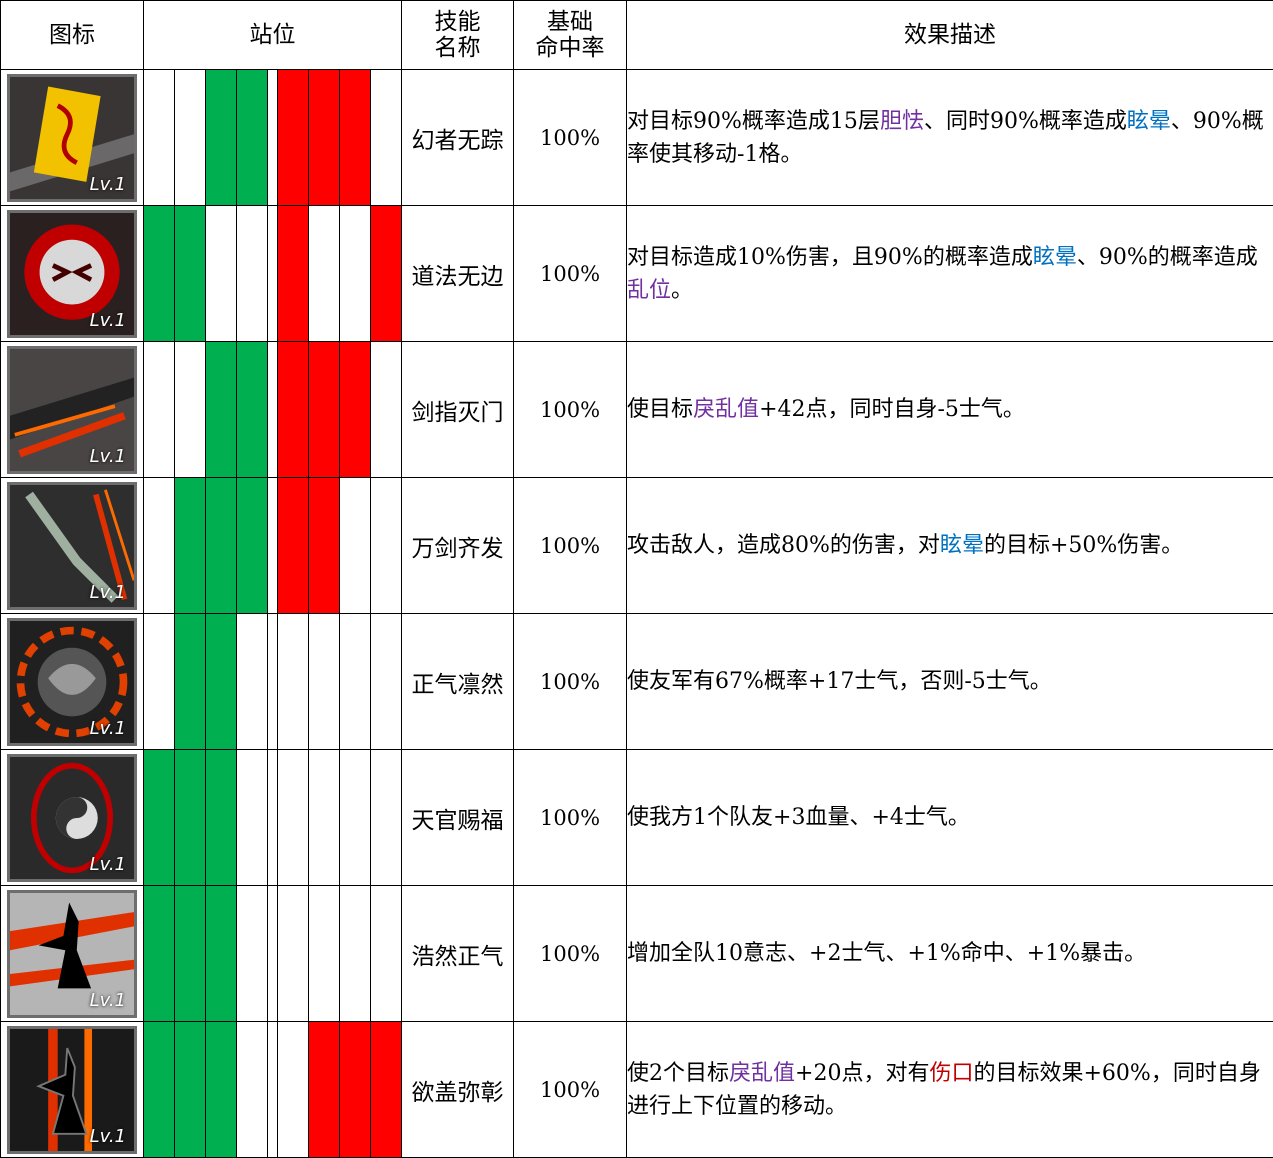 Image resolution: width=1273 pixels, height=1158 pixels. Describe the element at coordinates (678, 1073) in the screenshot. I see `effect-text: 使2个目标` at that location.